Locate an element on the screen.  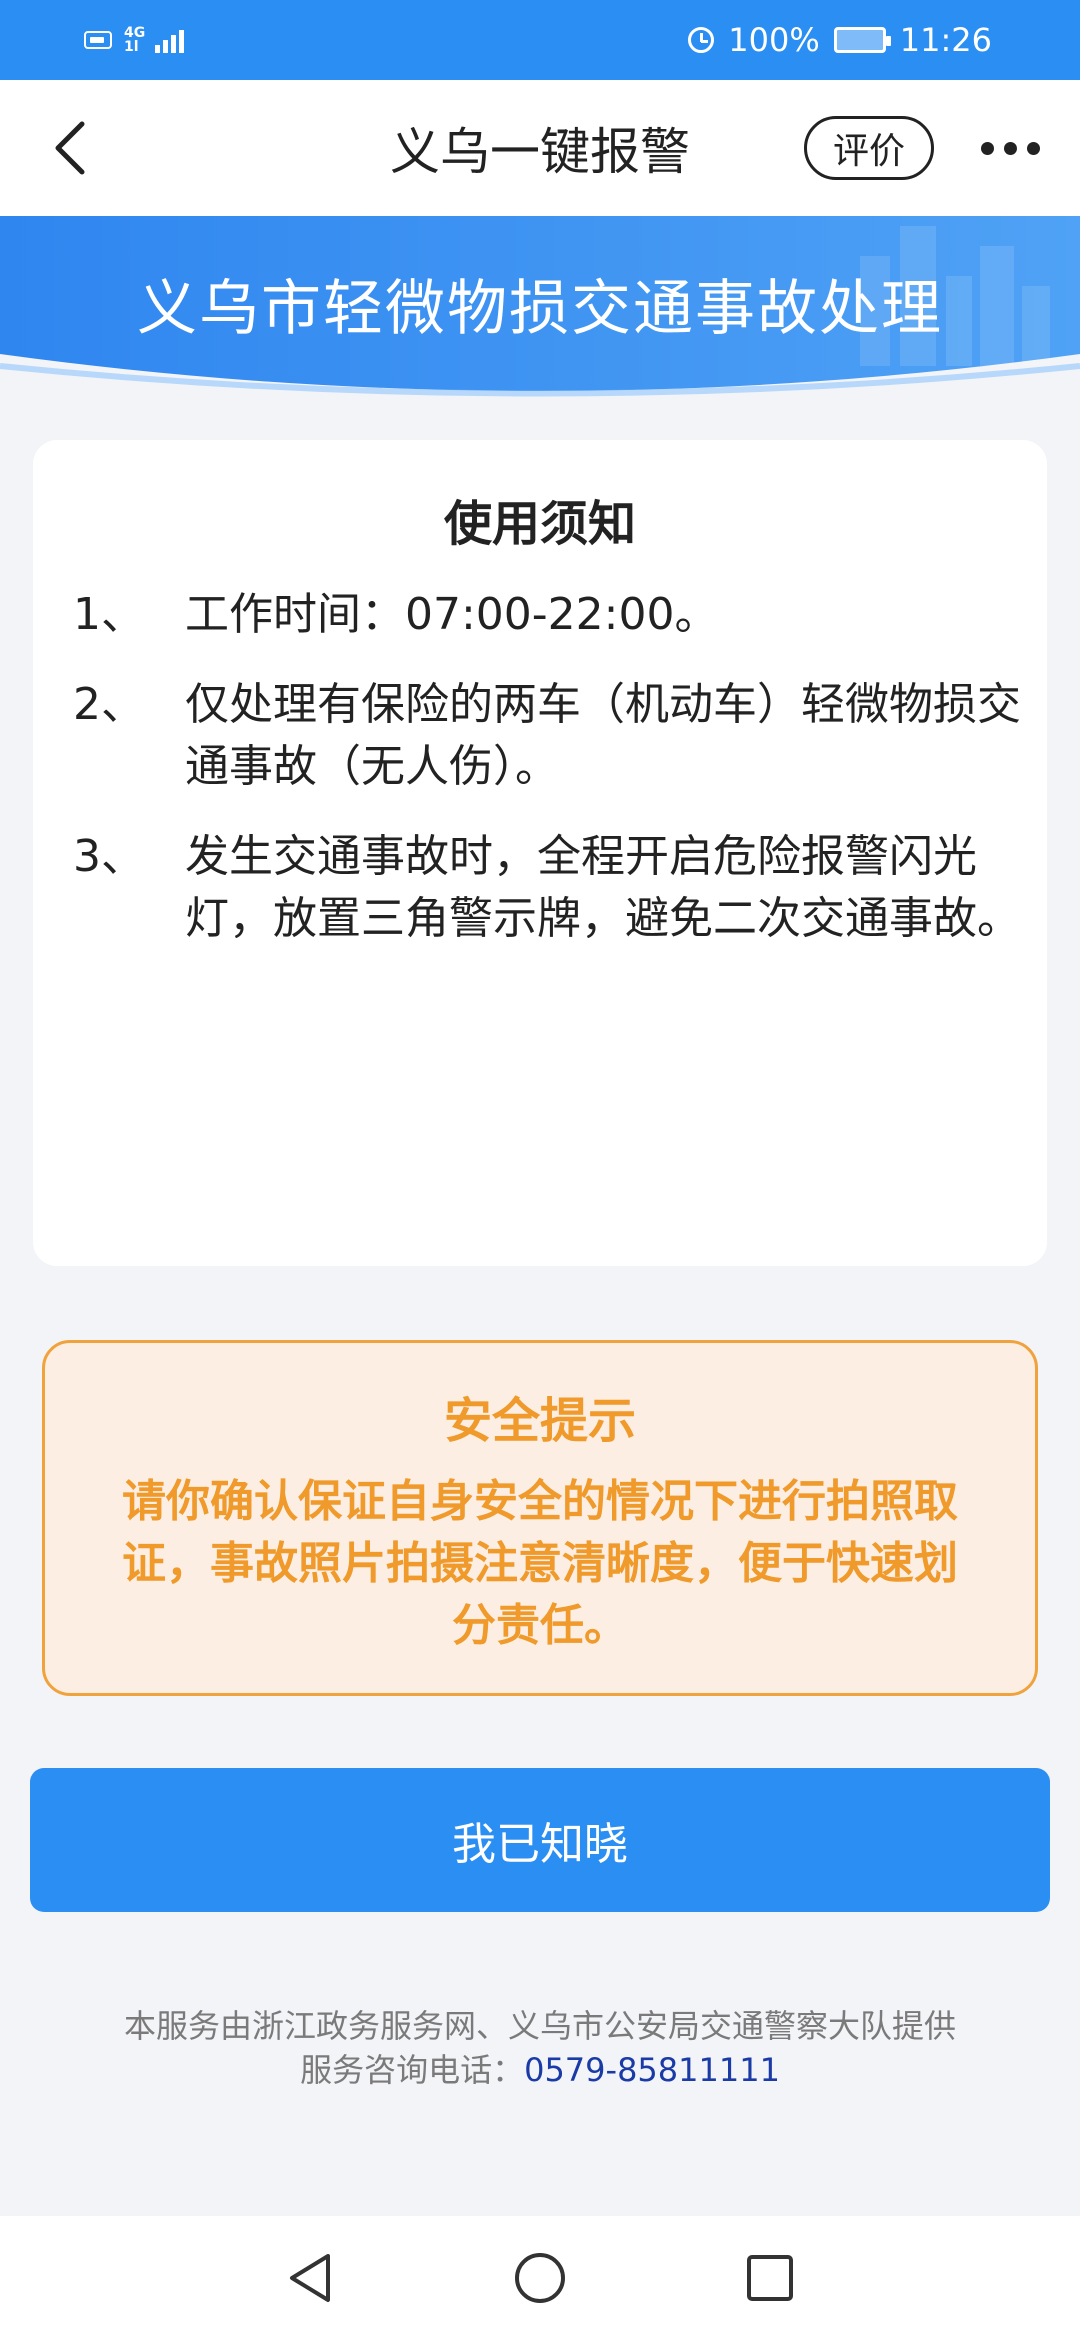
more-dots-icon is located at coordinates (987, 148).